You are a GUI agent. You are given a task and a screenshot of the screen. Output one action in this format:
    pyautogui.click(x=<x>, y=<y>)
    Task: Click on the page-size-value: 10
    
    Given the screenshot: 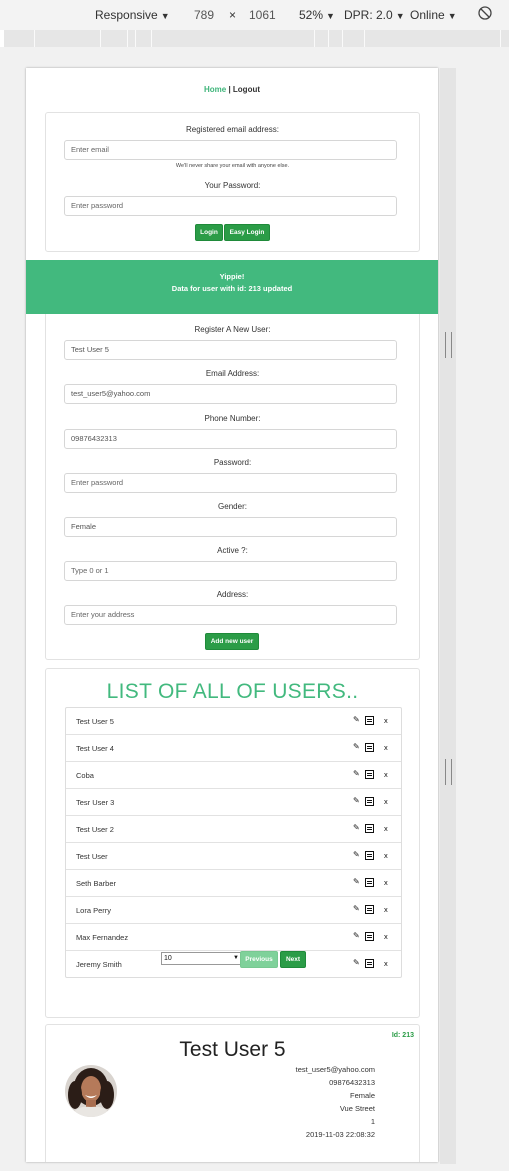 What is the action you would take?
    pyautogui.click(x=168, y=958)
    